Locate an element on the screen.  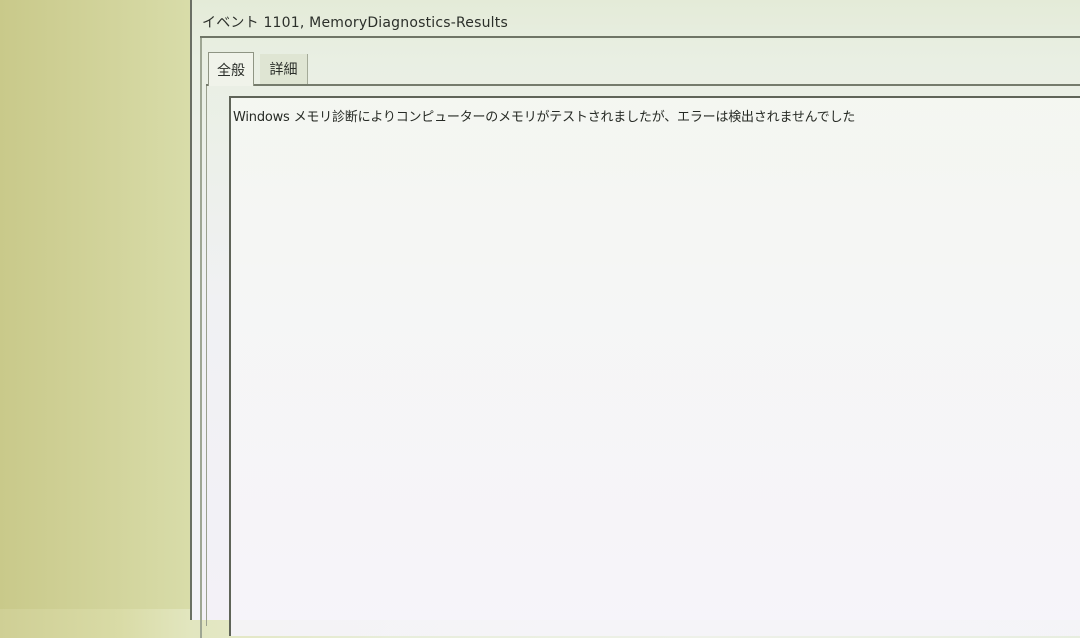
tab-general: 全般 is located at coordinates (231, 69).